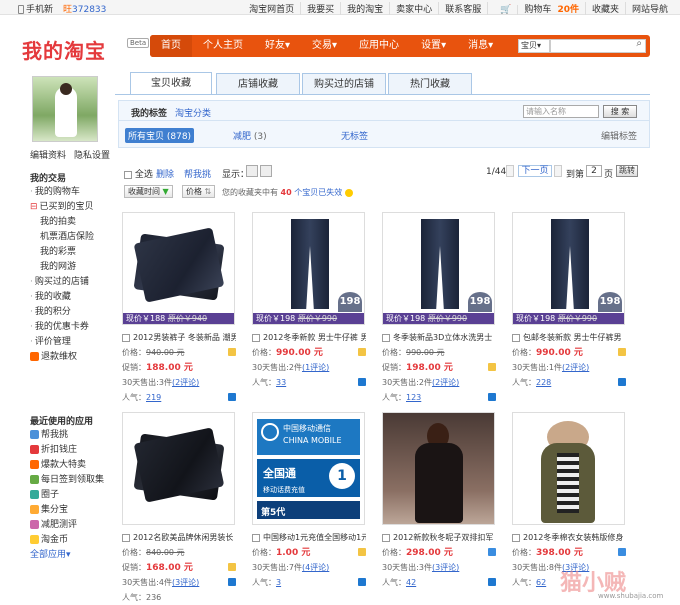 This screenshot has height=605, width=680. Describe the element at coordinates (250, 135) in the screenshot. I see `tag-jianfei: 减肥 (3)` at that location.